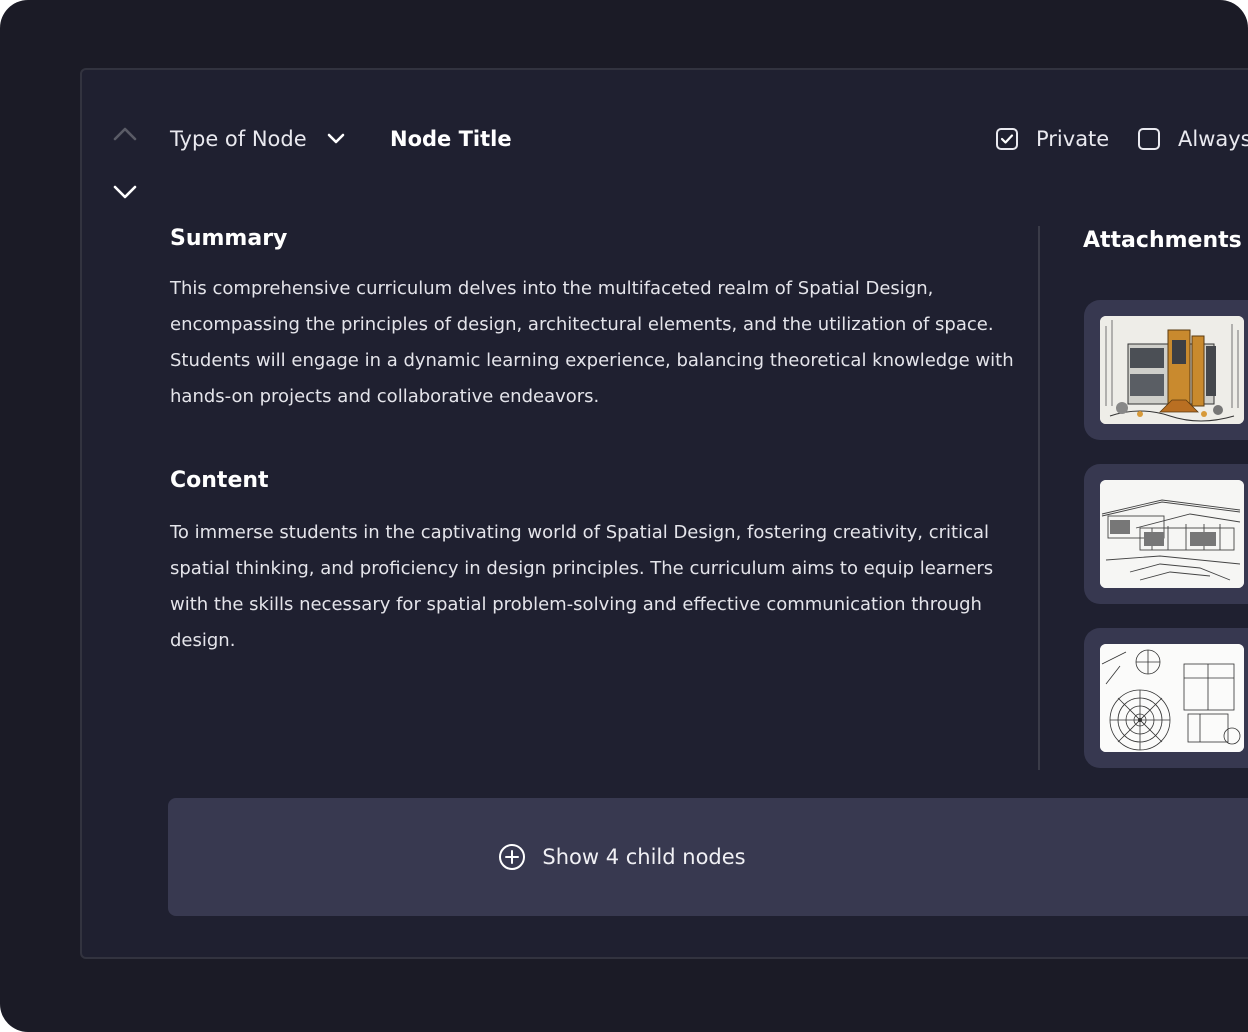  What do you see at coordinates (1172, 534) in the screenshot?
I see `house-architecture-sketch-icon` at bounding box center [1172, 534].